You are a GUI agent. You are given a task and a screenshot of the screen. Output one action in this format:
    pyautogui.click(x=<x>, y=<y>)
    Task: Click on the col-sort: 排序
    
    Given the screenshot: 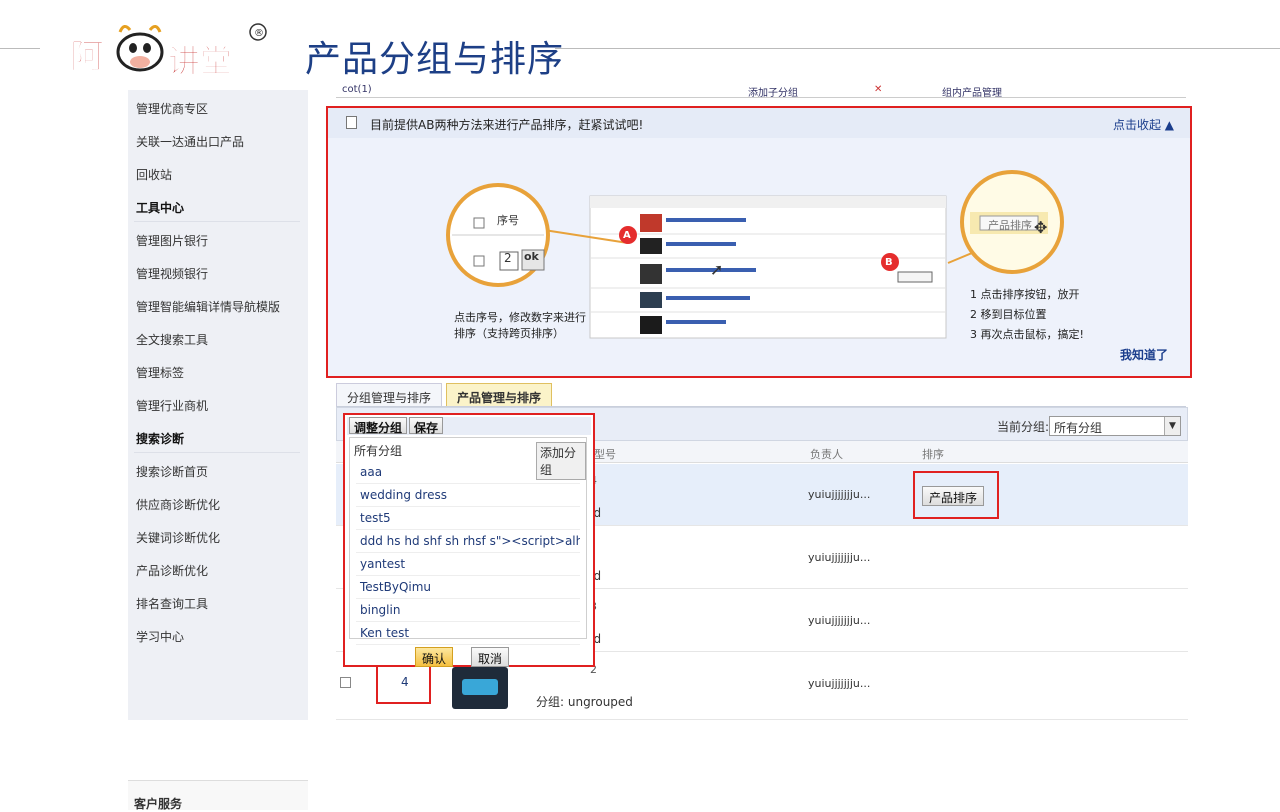 What is the action you would take?
    pyautogui.click(x=933, y=454)
    